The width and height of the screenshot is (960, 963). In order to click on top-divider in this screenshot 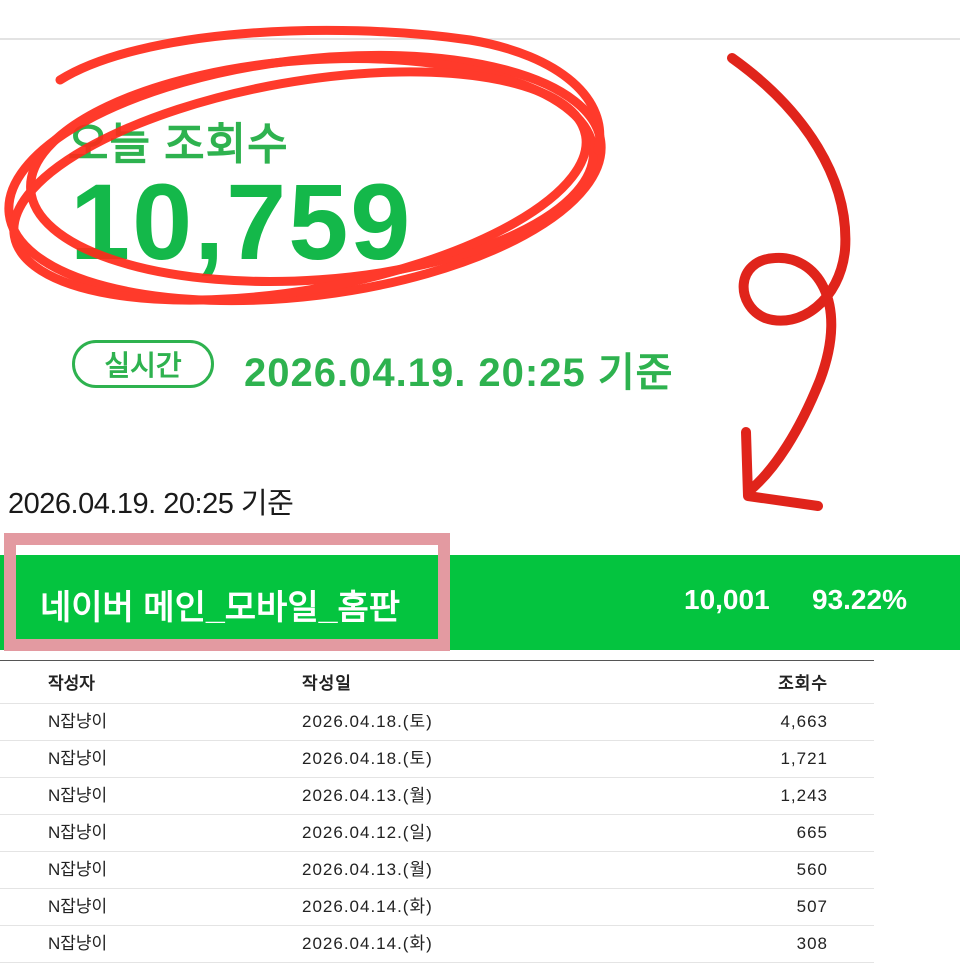, I will do `click(480, 39)`.